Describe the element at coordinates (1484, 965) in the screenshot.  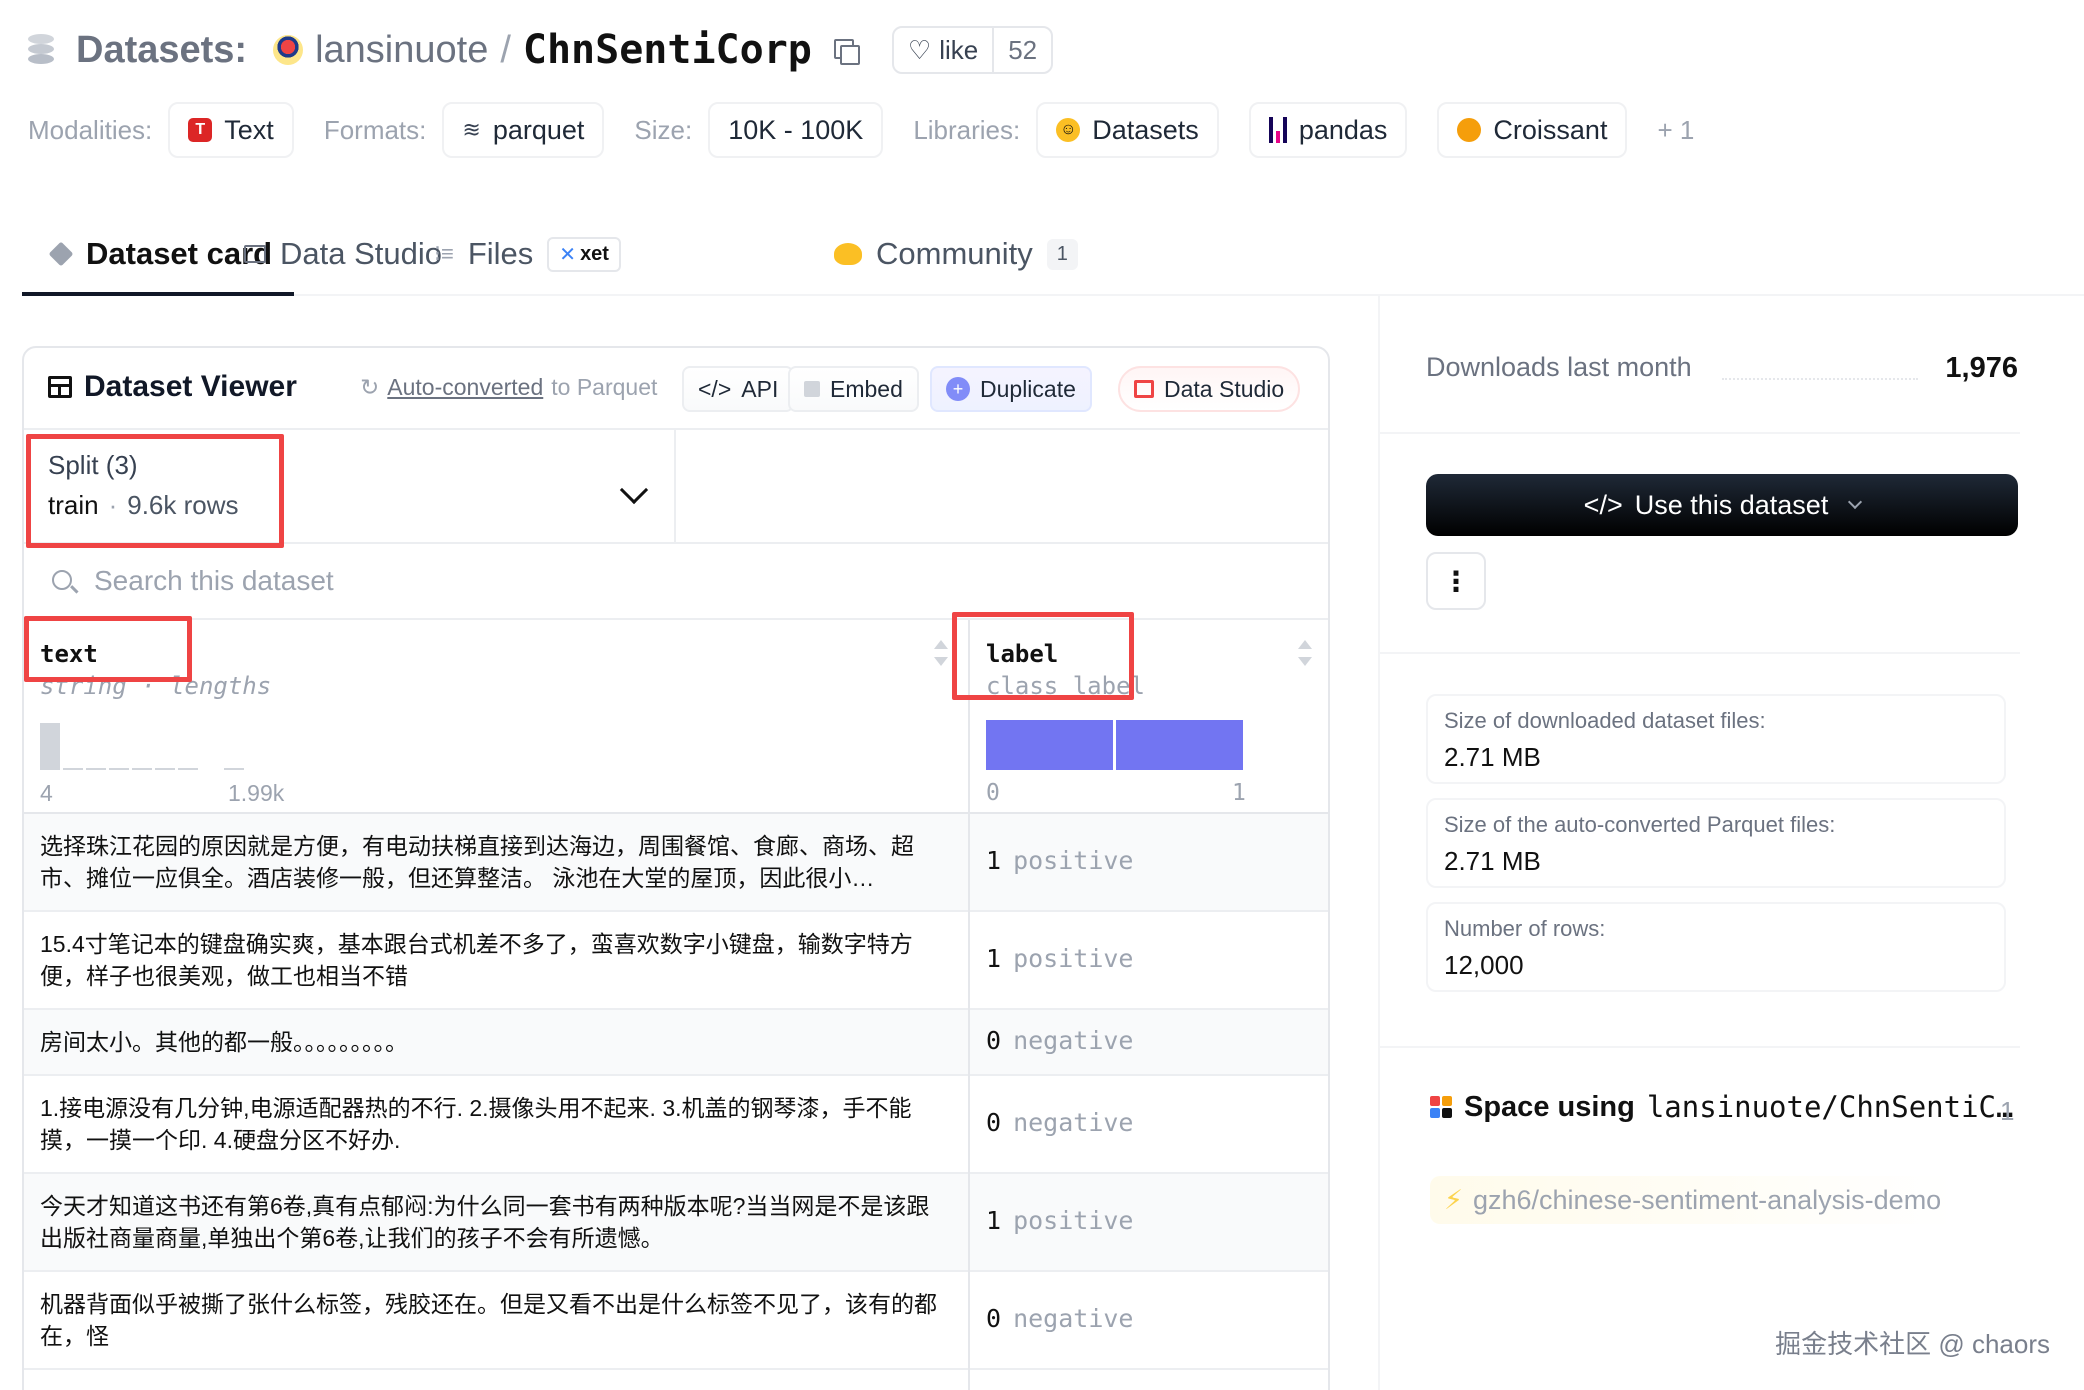
I see `stat-value: 12,000` at that location.